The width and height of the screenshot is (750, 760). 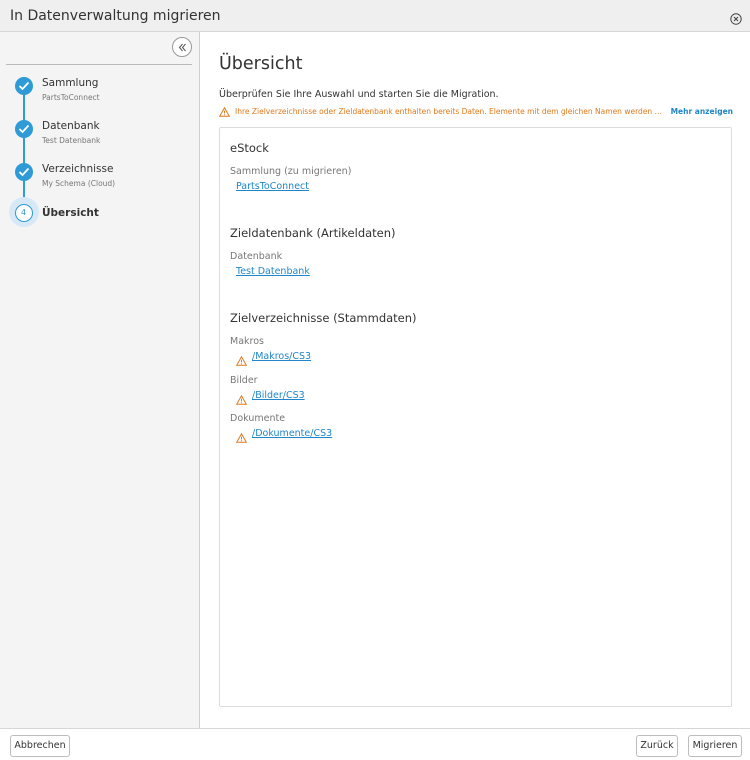 What do you see at coordinates (736, 17) in the screenshot?
I see `close-icon` at bounding box center [736, 17].